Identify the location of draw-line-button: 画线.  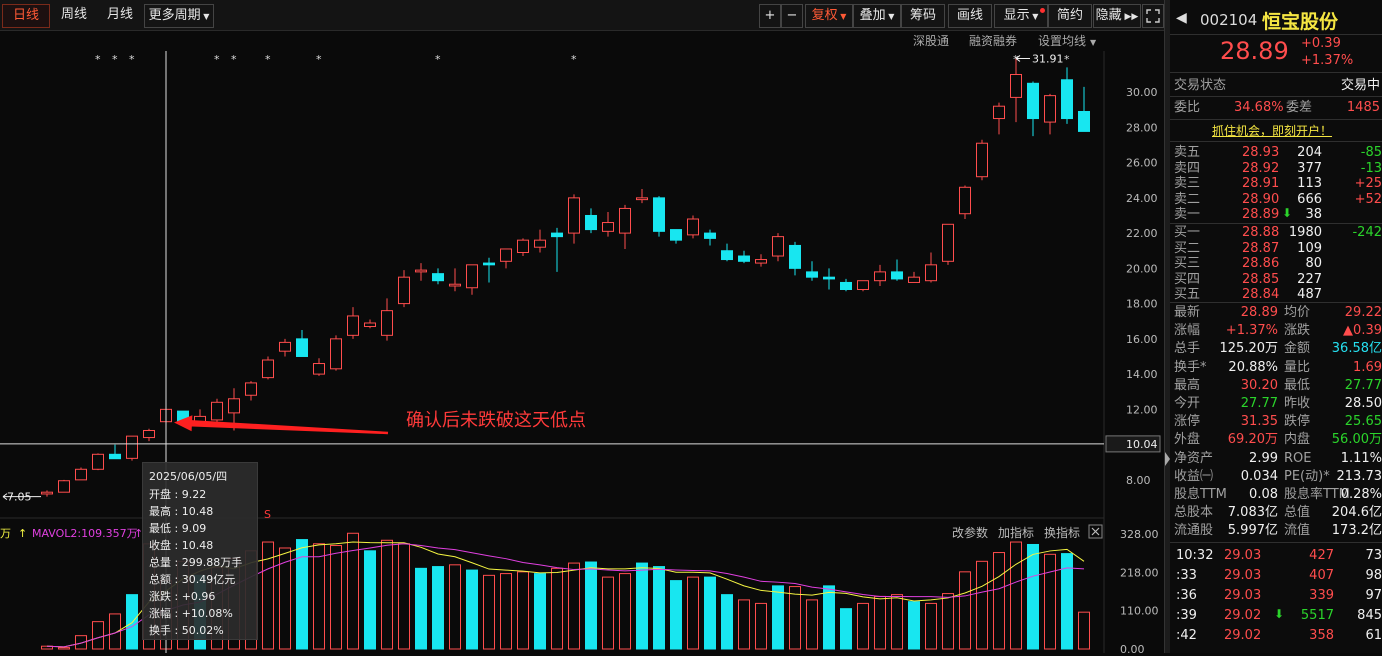
(970, 16).